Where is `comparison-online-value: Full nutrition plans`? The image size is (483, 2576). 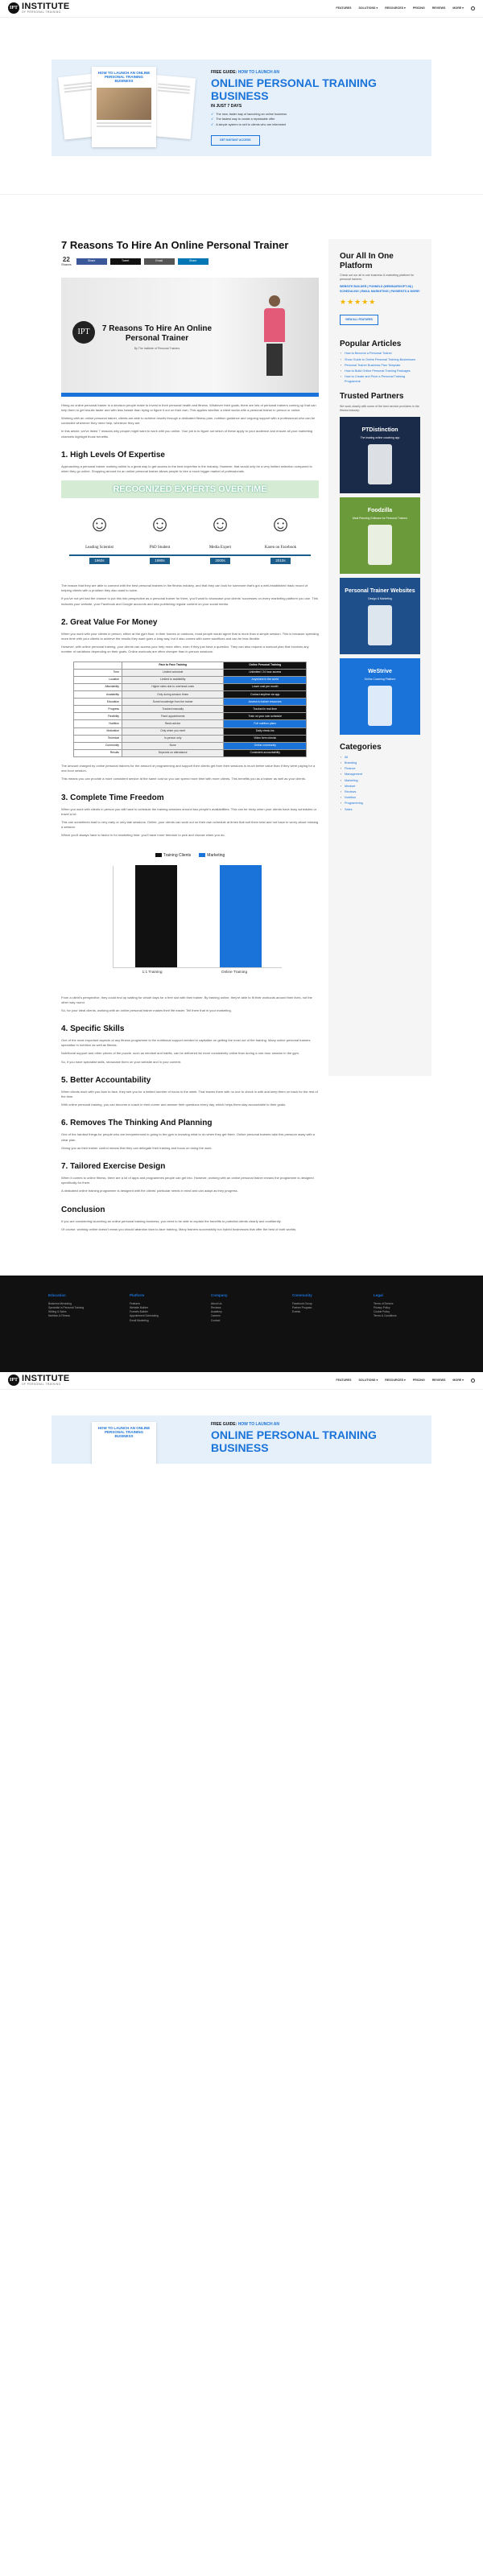 comparison-online-value: Full nutrition plans is located at coordinates (265, 723).